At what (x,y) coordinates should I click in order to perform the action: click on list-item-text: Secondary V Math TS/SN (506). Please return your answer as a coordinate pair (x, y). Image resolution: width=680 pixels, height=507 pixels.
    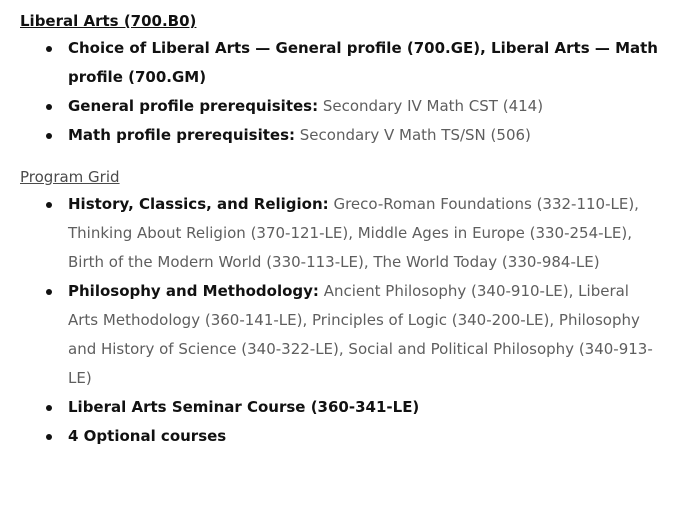
    Looking at the image, I should click on (413, 135).